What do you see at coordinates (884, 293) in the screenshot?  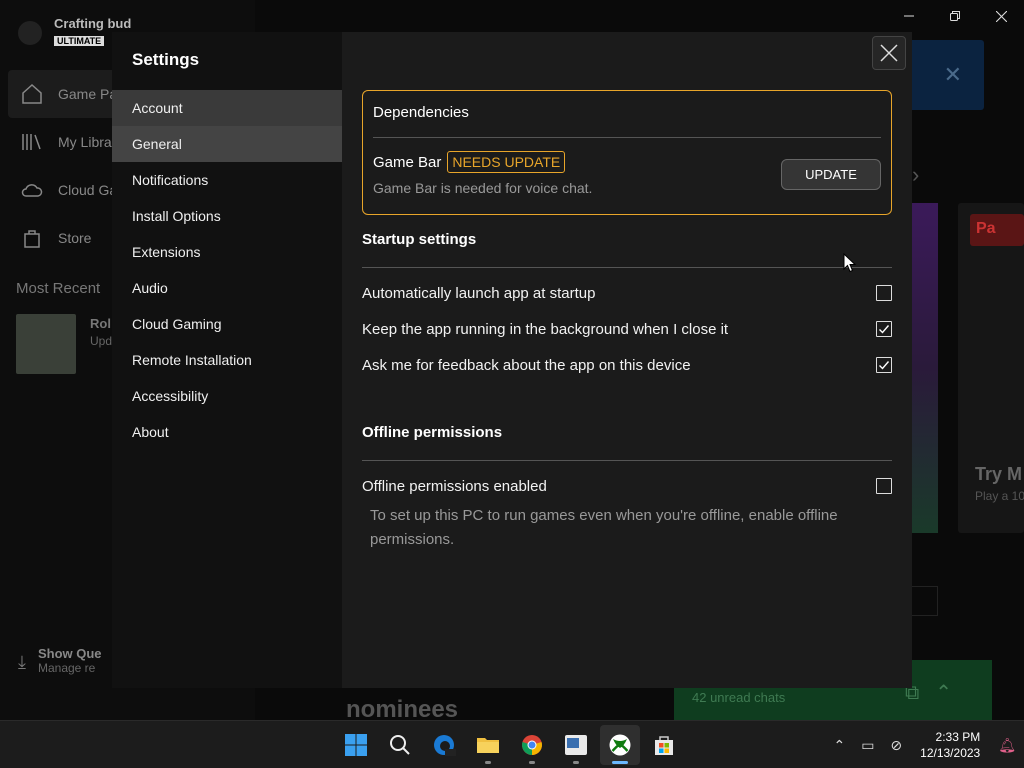 I see `auto-launch-checkbox` at bounding box center [884, 293].